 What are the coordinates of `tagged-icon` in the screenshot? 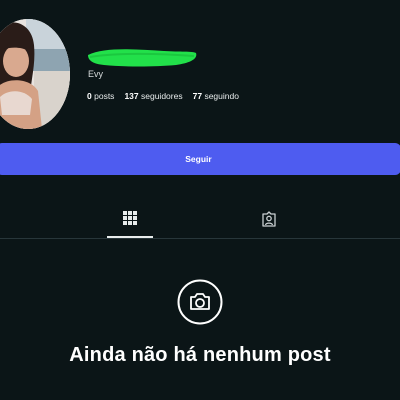 It's located at (269, 219).